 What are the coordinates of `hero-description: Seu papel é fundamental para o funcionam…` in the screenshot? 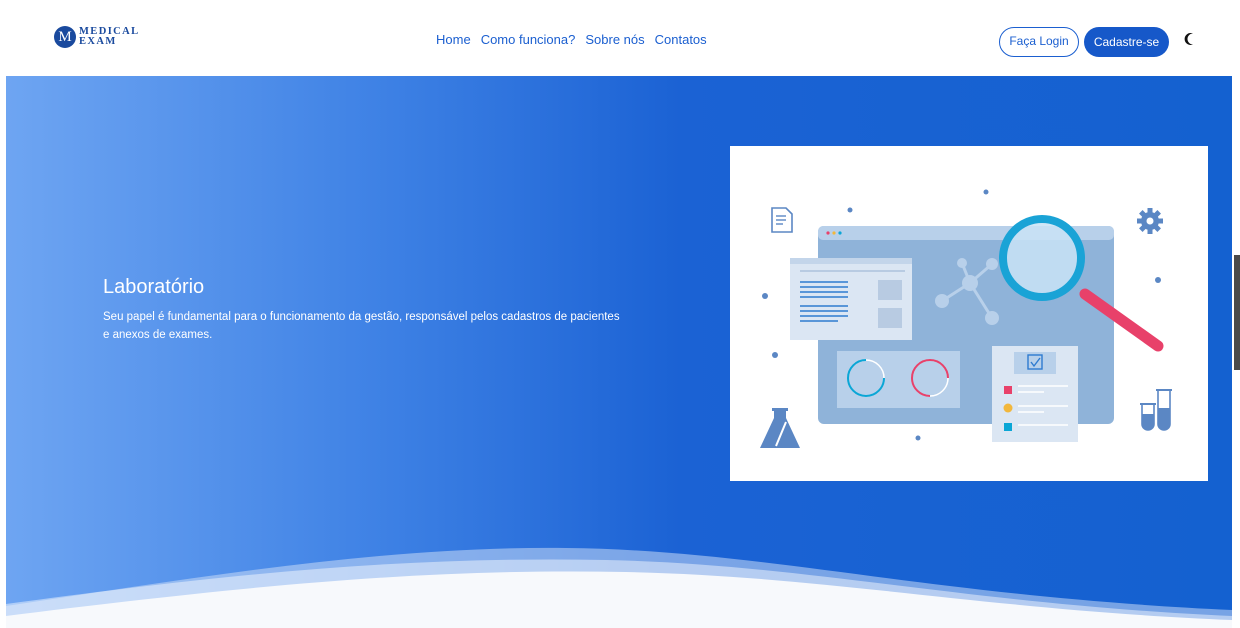 It's located at (361, 326).